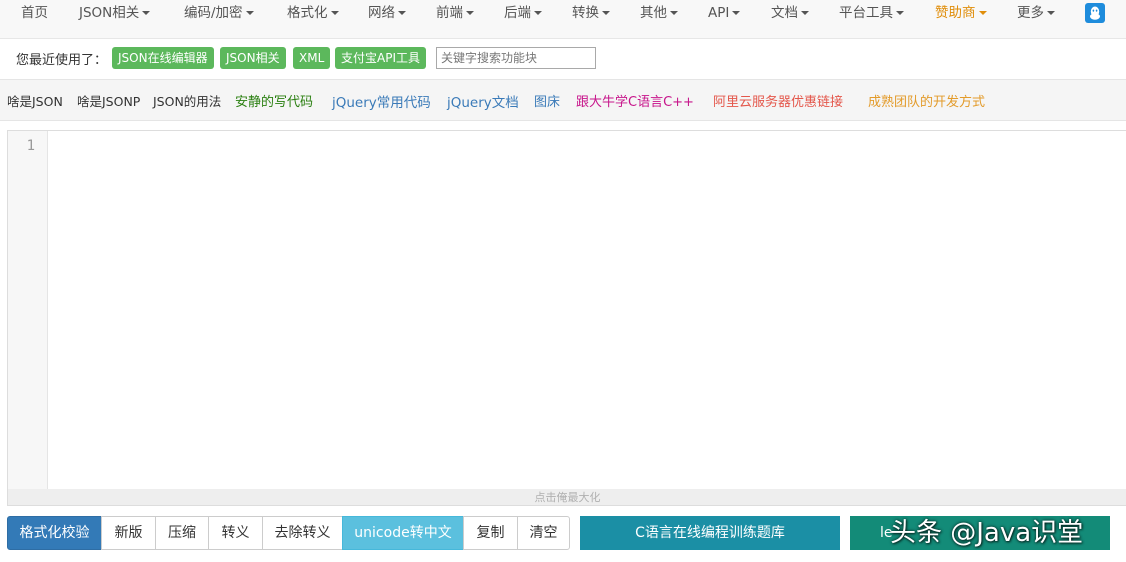 This screenshot has width=1126, height=562. What do you see at coordinates (302, 533) in the screenshot?
I see `unescape-button: 去除转义` at bounding box center [302, 533].